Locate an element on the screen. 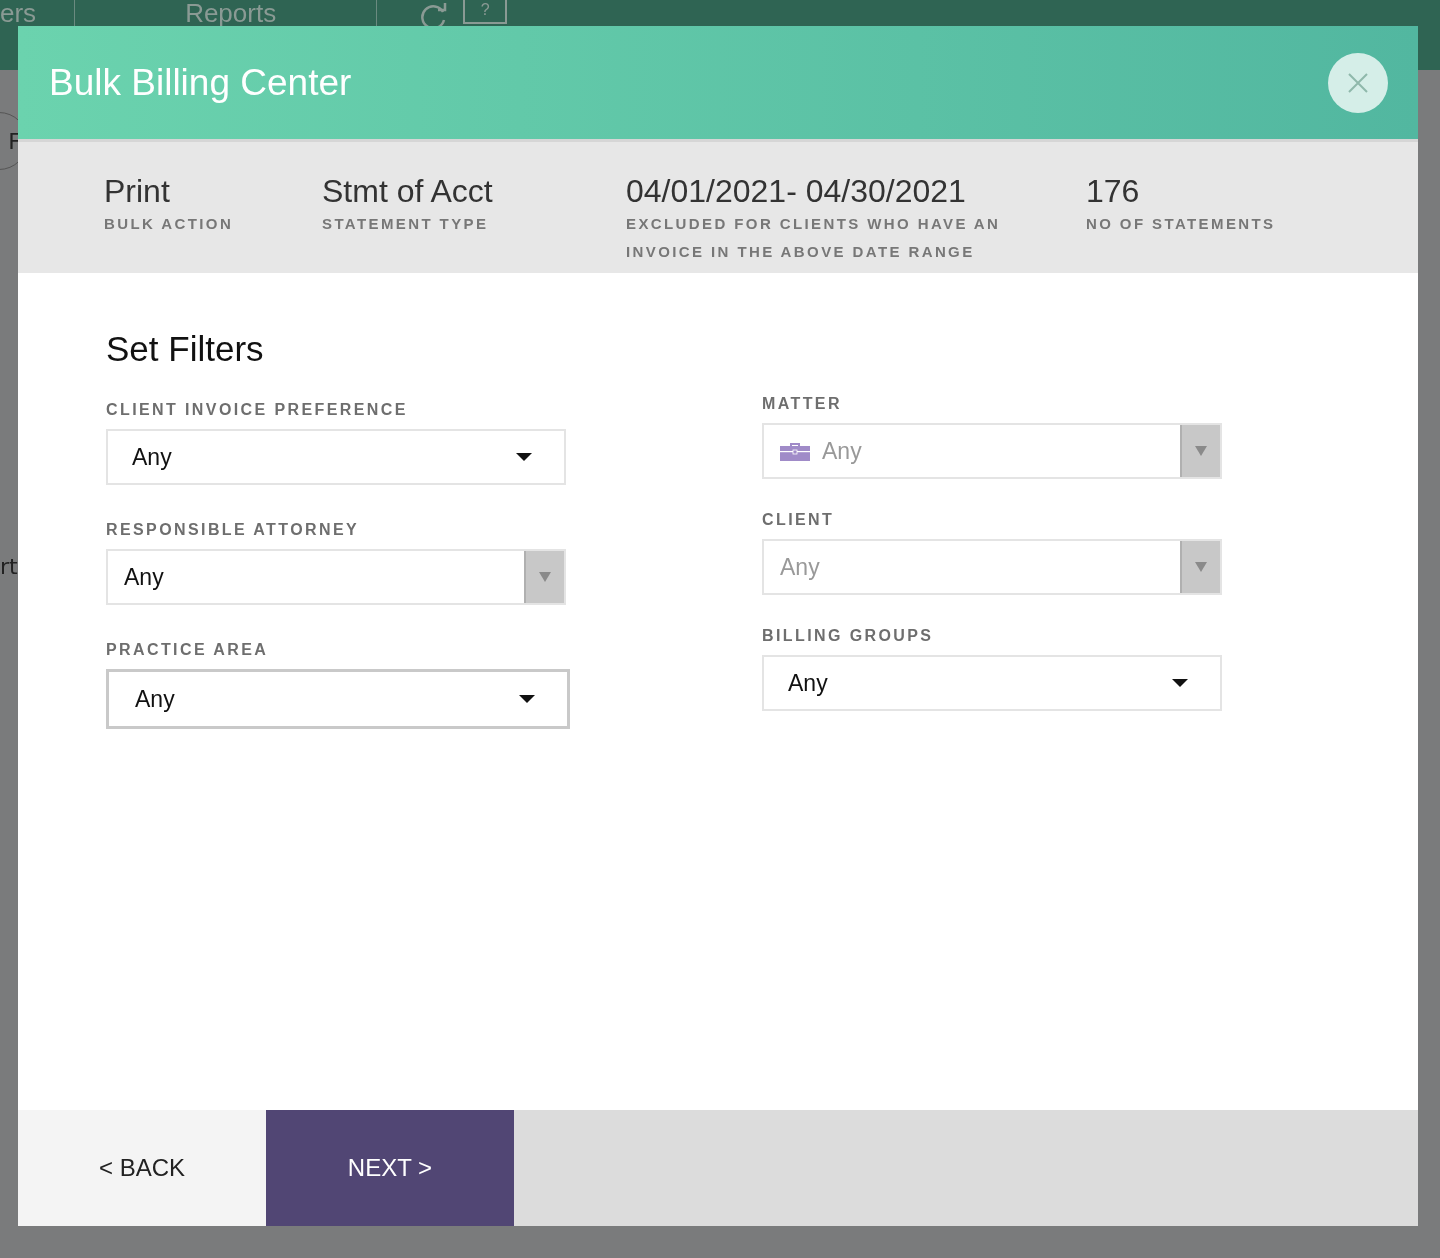 This screenshot has height=1258, width=1440. summary-value: 04/01/2021- 04/30/2021 is located at coordinates (796, 191).